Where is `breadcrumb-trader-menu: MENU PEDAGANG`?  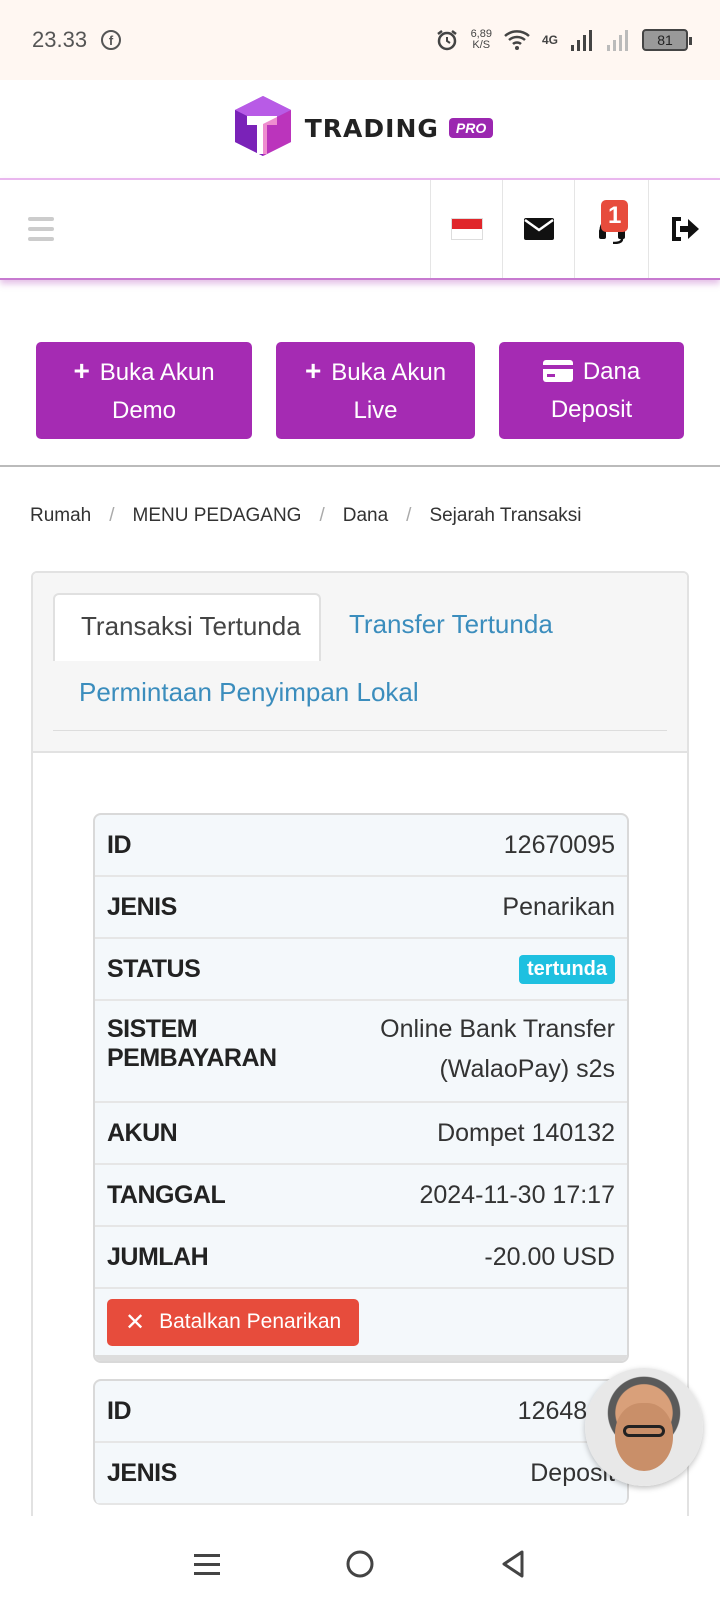 breadcrumb-trader-menu: MENU PEDAGANG is located at coordinates (217, 516).